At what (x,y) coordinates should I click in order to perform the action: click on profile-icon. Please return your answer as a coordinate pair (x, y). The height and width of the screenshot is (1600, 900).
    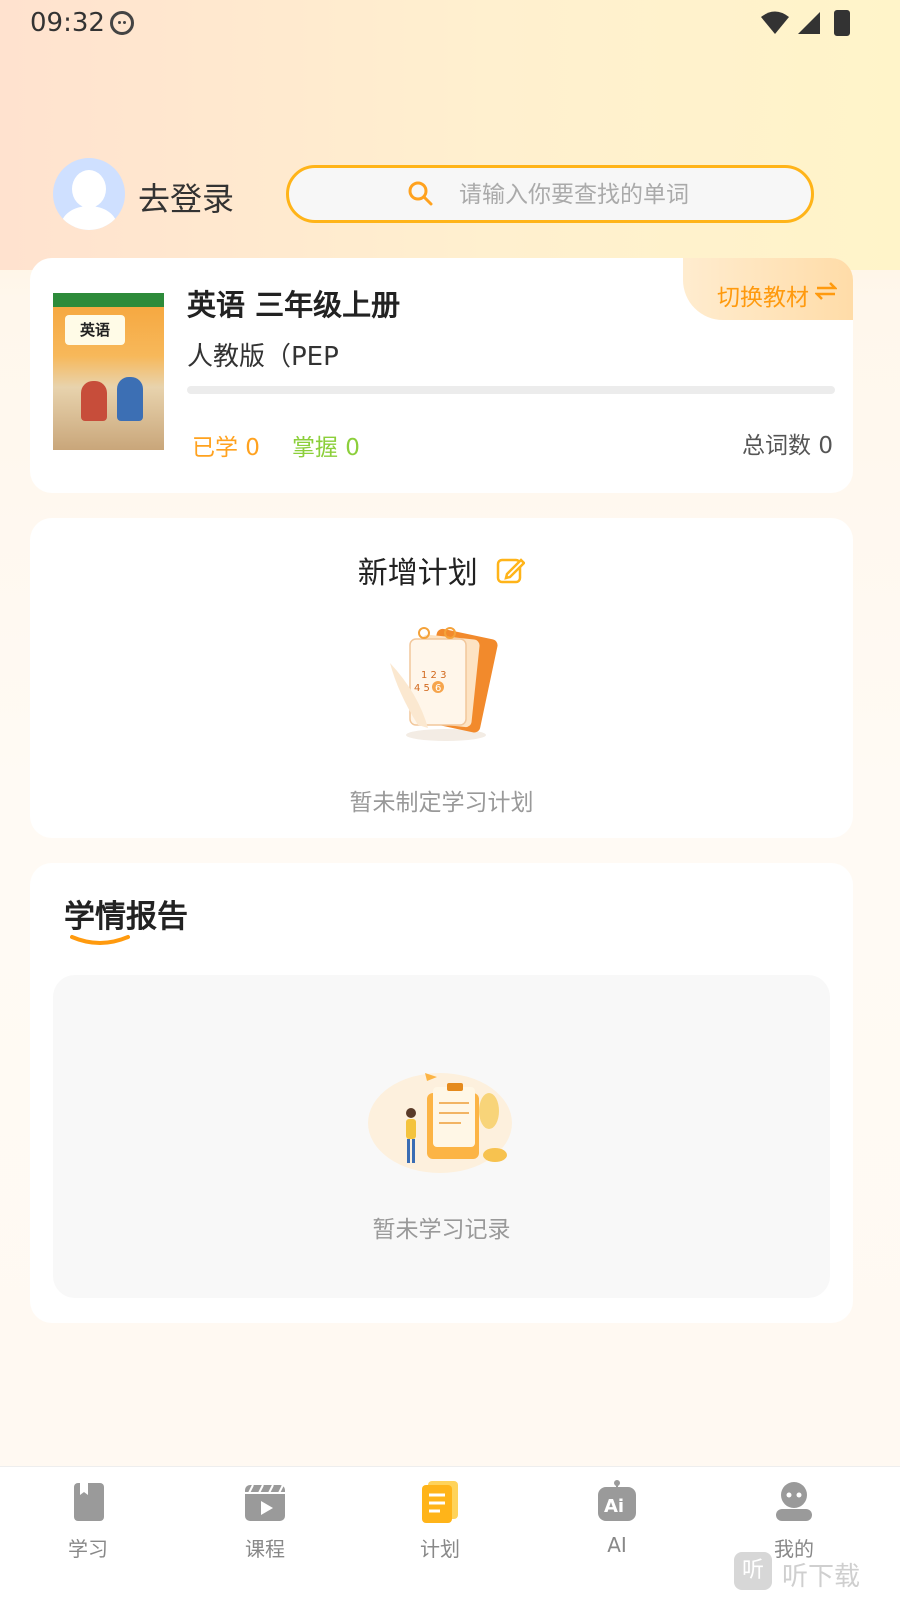
    Looking at the image, I should click on (794, 1501).